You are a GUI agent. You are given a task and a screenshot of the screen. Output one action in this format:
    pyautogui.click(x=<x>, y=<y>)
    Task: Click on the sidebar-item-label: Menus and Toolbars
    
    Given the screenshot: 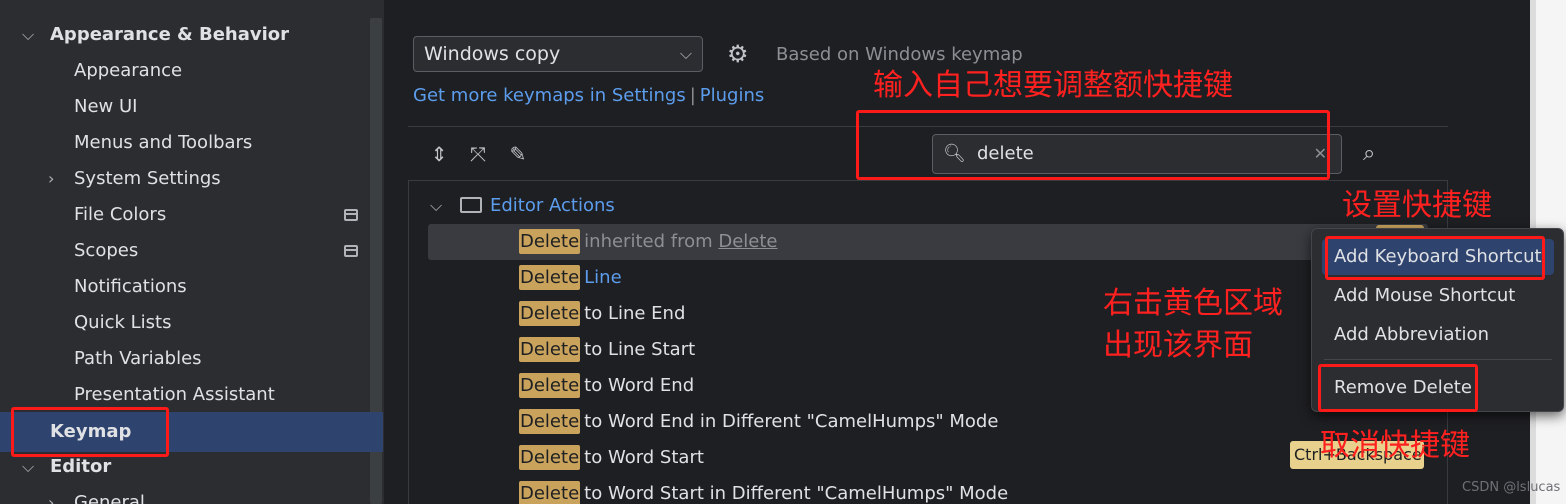 What is the action you would take?
    pyautogui.click(x=163, y=142)
    